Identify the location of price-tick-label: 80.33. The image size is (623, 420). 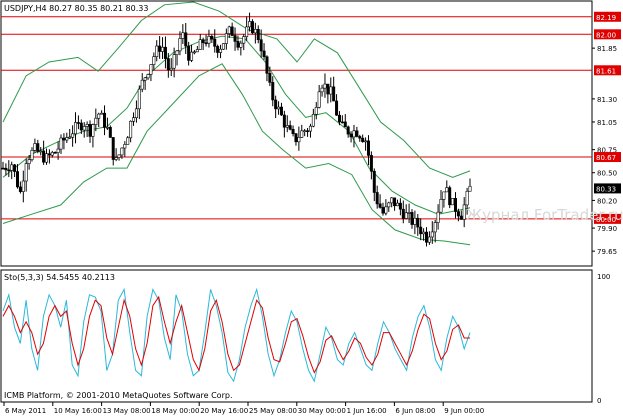
(606, 189).